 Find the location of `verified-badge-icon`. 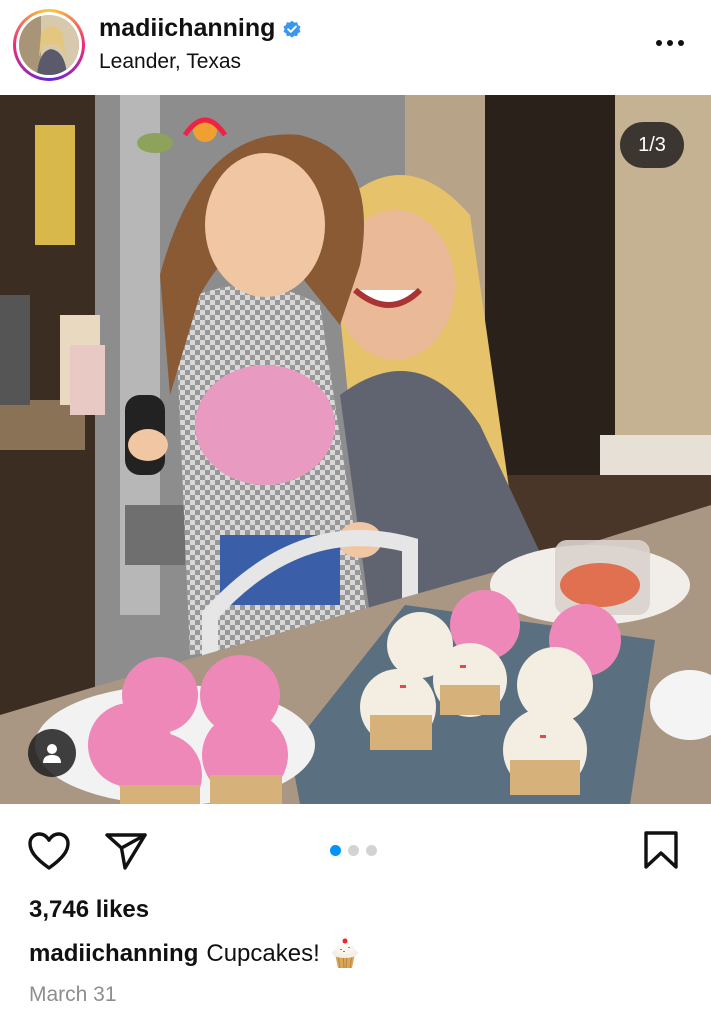

verified-badge-icon is located at coordinates (292, 29).